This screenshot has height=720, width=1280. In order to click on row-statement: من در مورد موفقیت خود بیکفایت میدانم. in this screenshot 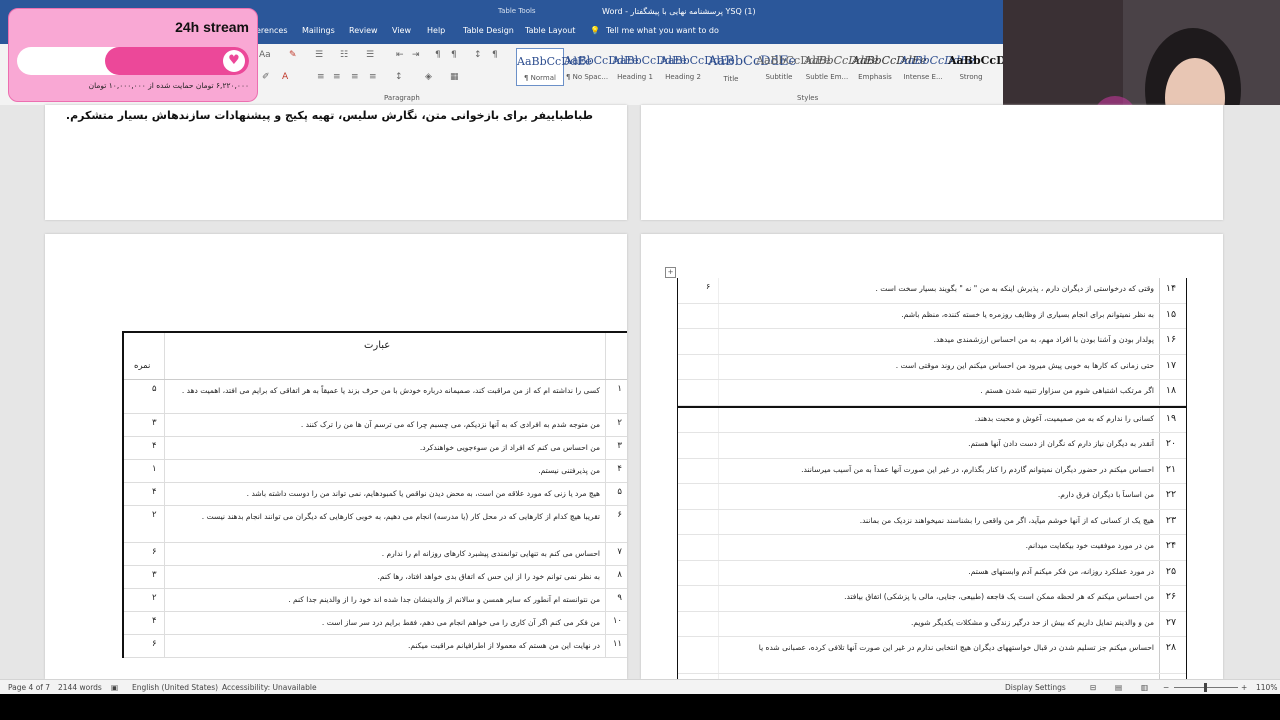, I will do `click(1089, 545)`.